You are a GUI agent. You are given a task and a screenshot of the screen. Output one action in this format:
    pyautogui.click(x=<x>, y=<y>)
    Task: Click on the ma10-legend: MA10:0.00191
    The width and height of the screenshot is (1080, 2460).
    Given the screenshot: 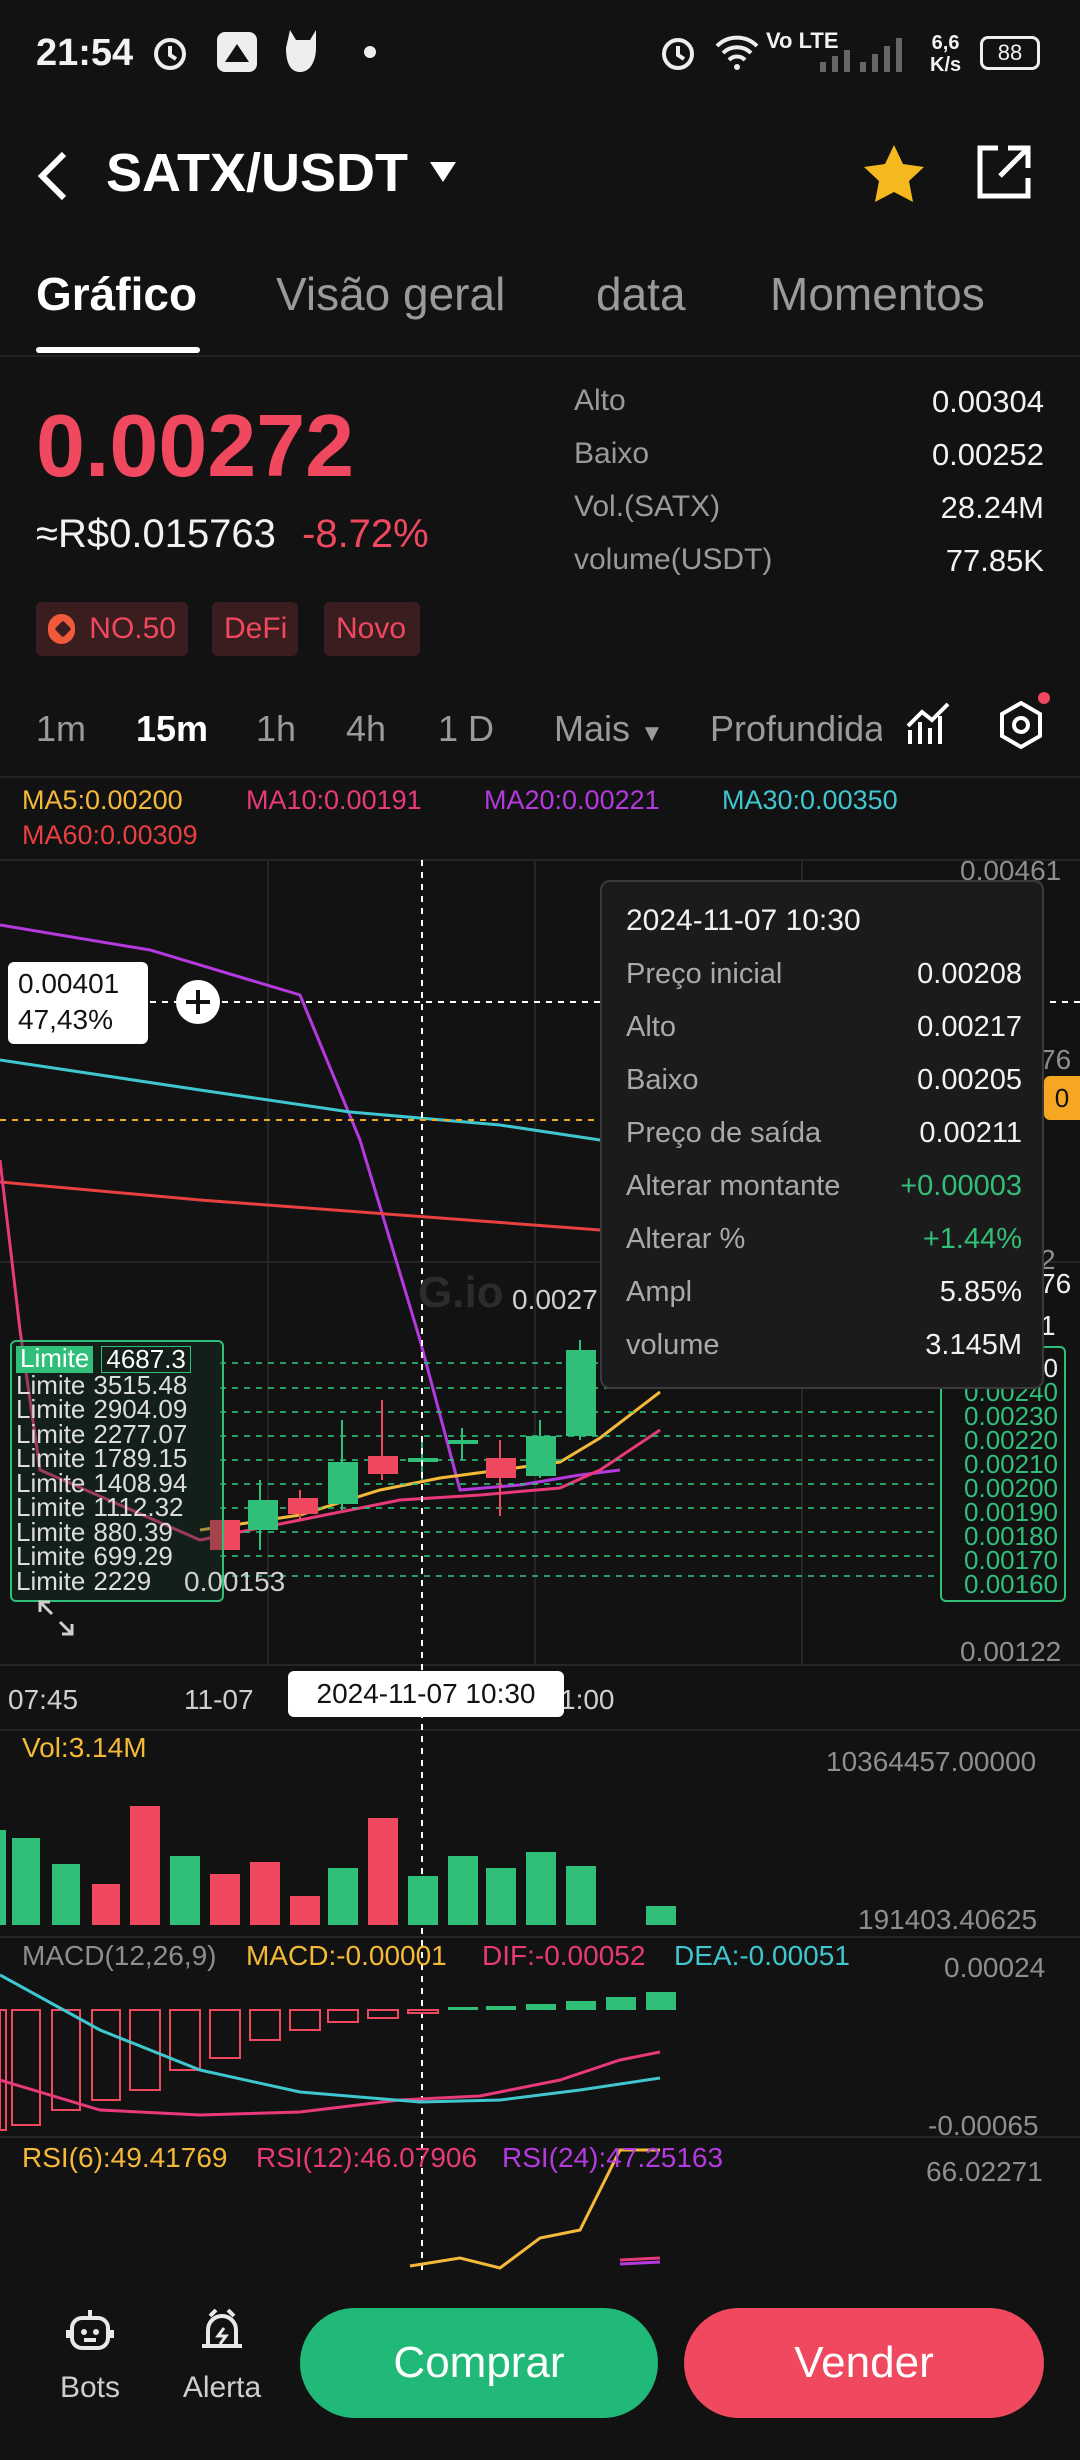 What is the action you would take?
    pyautogui.click(x=334, y=800)
    